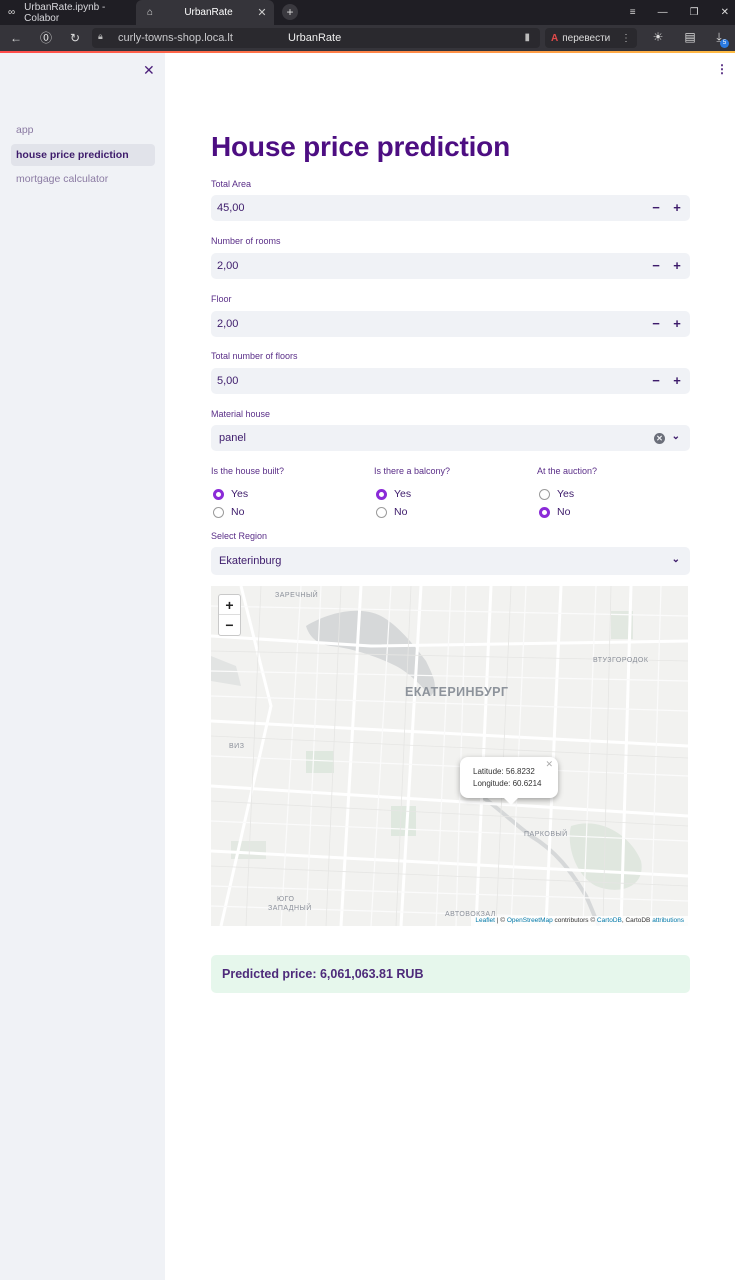  What do you see at coordinates (248, 471) in the screenshot?
I see `radio-group-label: Is the house built?` at bounding box center [248, 471].